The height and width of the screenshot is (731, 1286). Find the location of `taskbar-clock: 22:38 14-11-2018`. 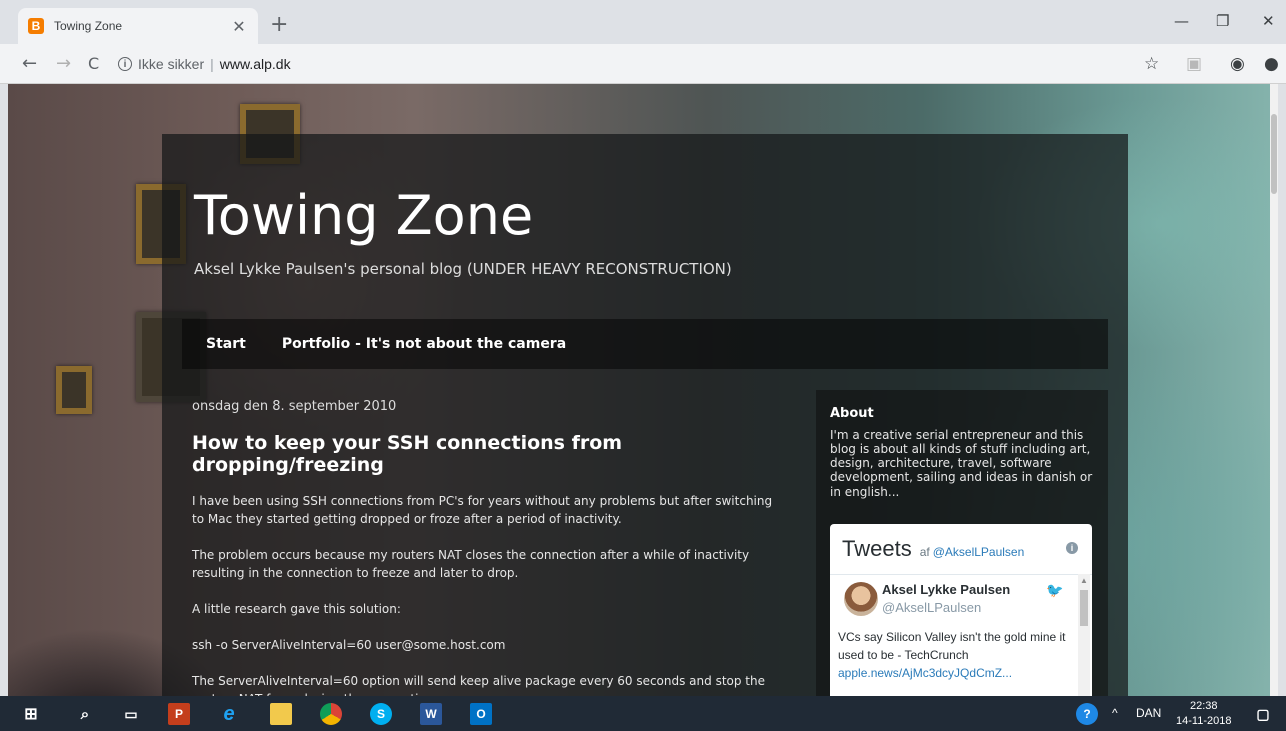

taskbar-clock: 22:38 14-11-2018 is located at coordinates (1203, 714).